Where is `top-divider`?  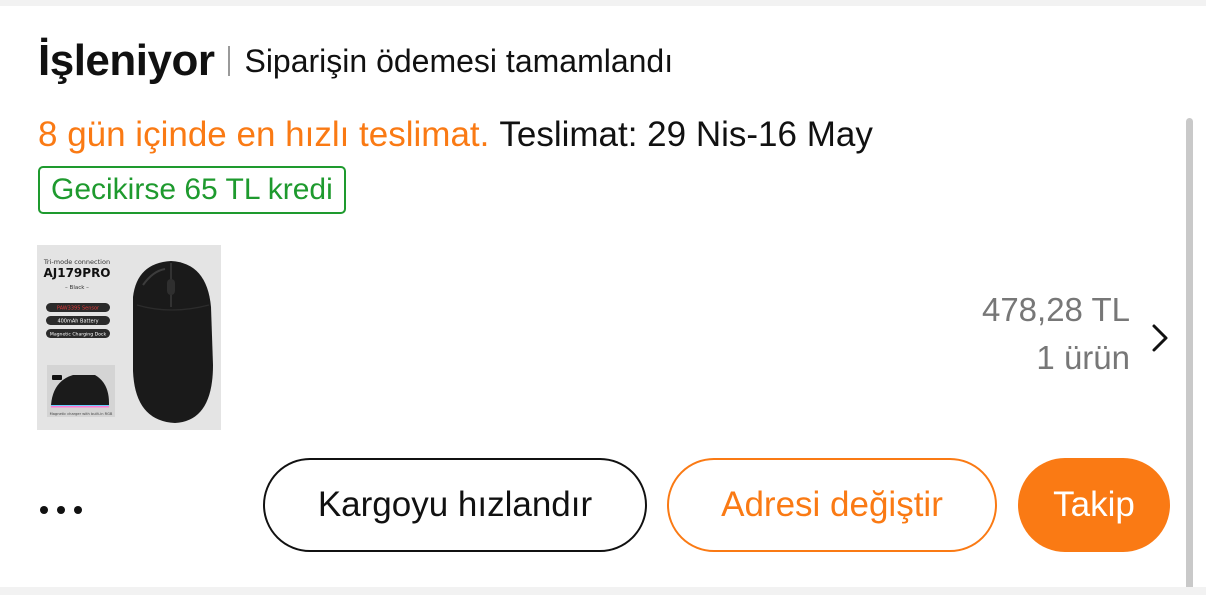
top-divider is located at coordinates (603, 3).